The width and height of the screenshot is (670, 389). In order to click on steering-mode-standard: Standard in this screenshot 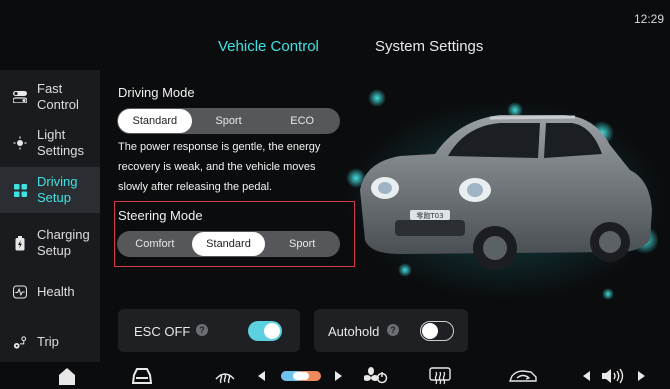, I will do `click(228, 244)`.